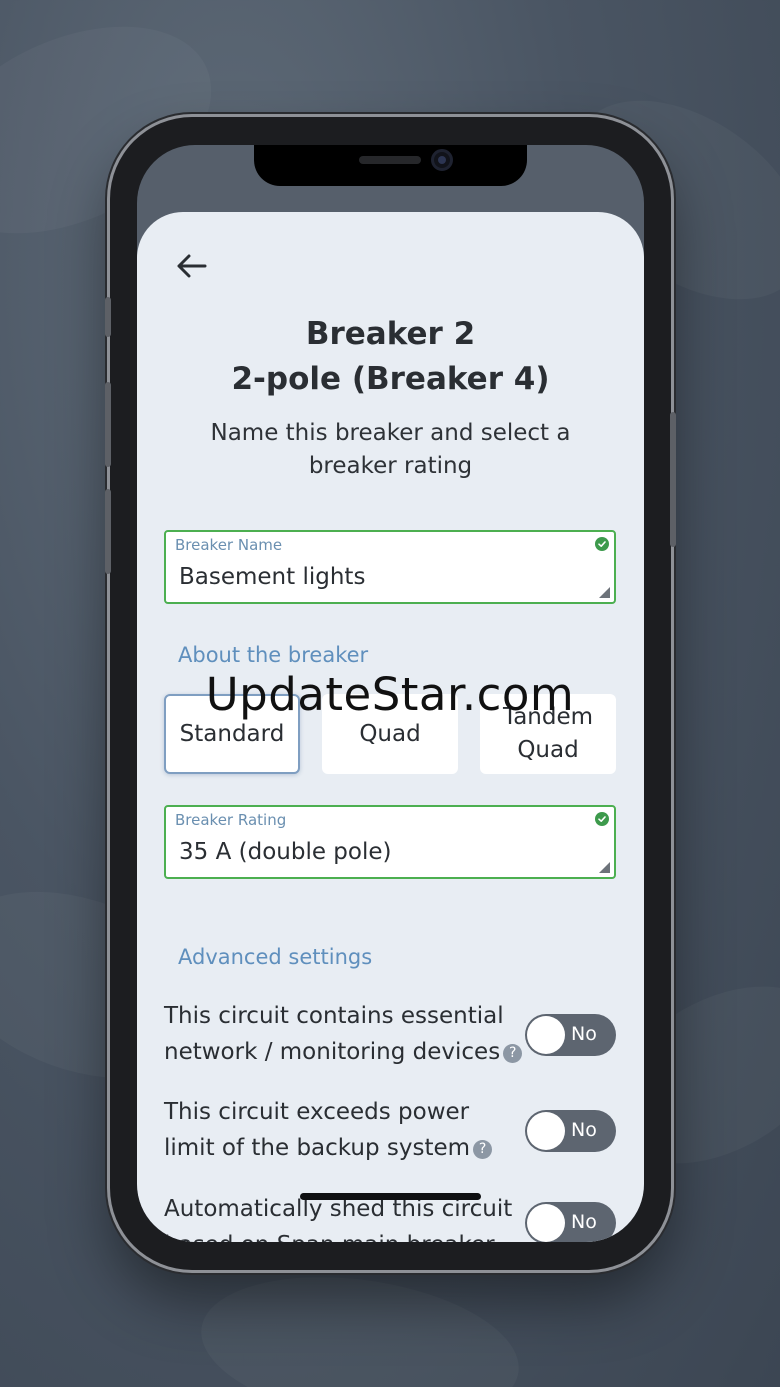 The image size is (780, 1387). Describe the element at coordinates (273, 655) in the screenshot. I see `about-section-label: About the breaker` at that location.